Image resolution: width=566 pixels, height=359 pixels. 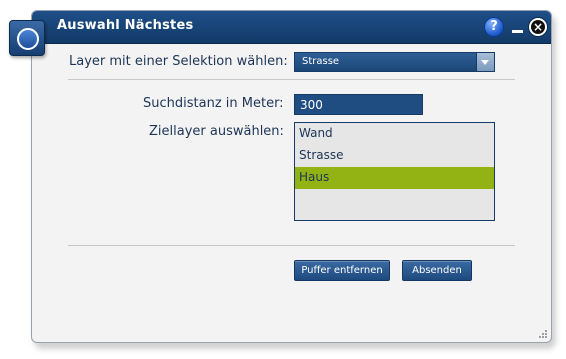 I want to click on list-item-wand: Wand, so click(x=394, y=134).